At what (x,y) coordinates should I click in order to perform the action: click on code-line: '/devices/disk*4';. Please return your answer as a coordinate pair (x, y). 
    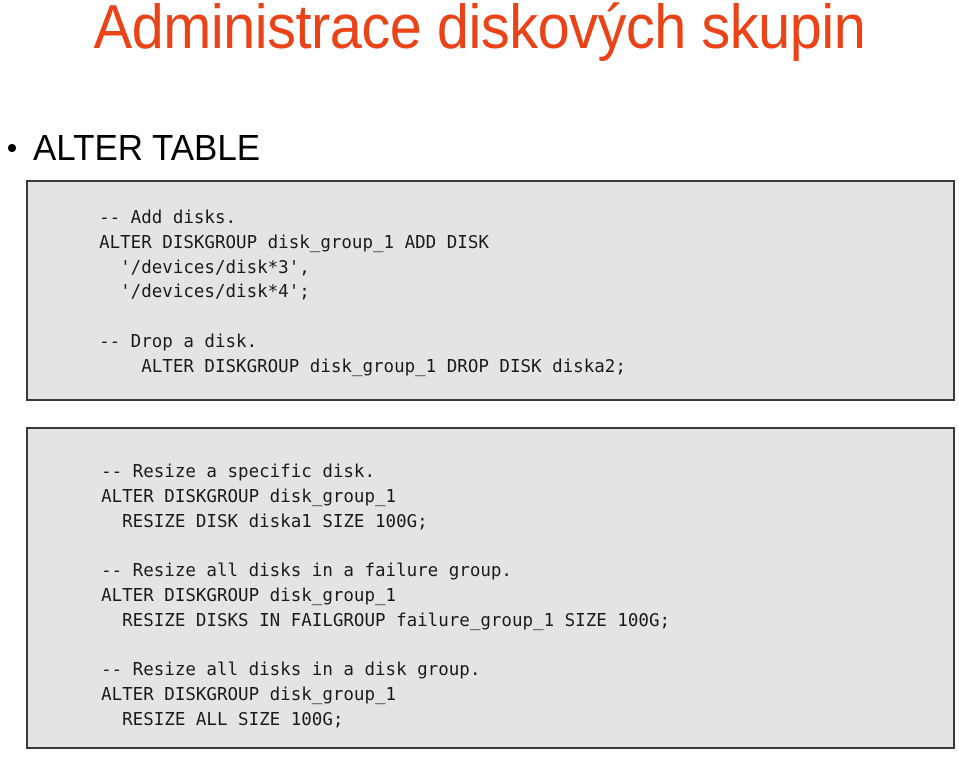
    Looking at the image, I should click on (194, 292).